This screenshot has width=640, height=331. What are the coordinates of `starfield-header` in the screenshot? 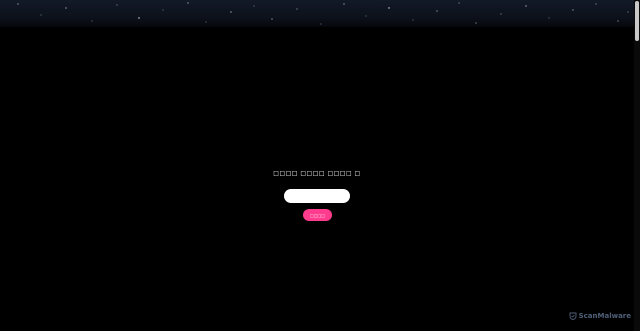 It's located at (317, 13).